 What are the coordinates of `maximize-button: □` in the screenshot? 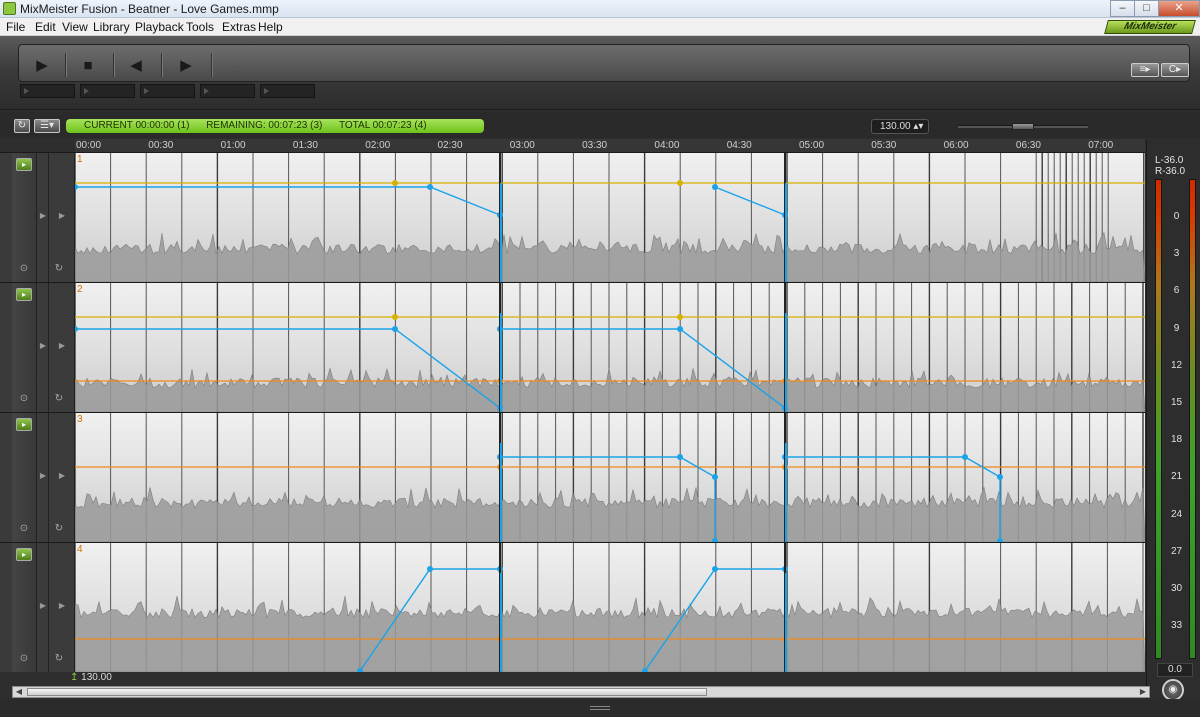 It's located at (1146, 8).